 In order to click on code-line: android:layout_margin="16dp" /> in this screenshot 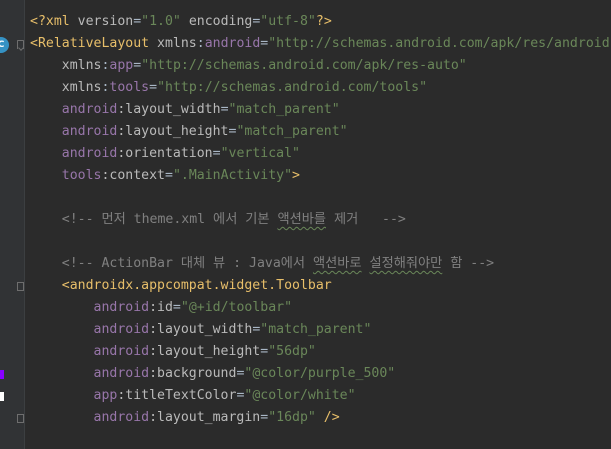, I will do `click(320, 418)`.